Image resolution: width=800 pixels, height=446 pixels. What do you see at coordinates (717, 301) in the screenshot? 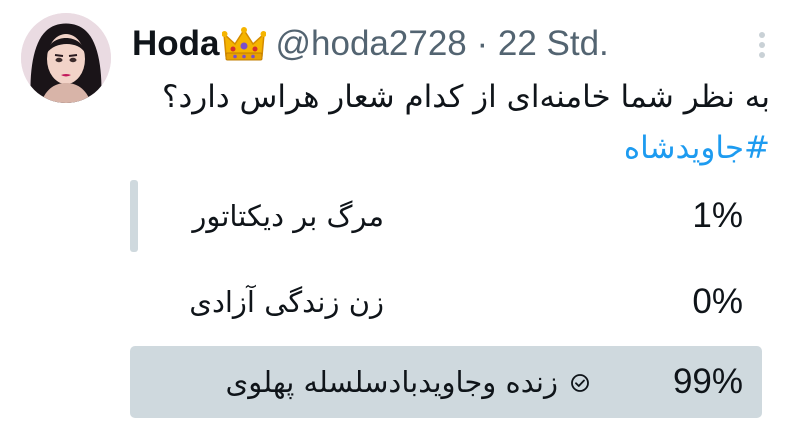
I see `poll-option-percent: 0%` at bounding box center [717, 301].